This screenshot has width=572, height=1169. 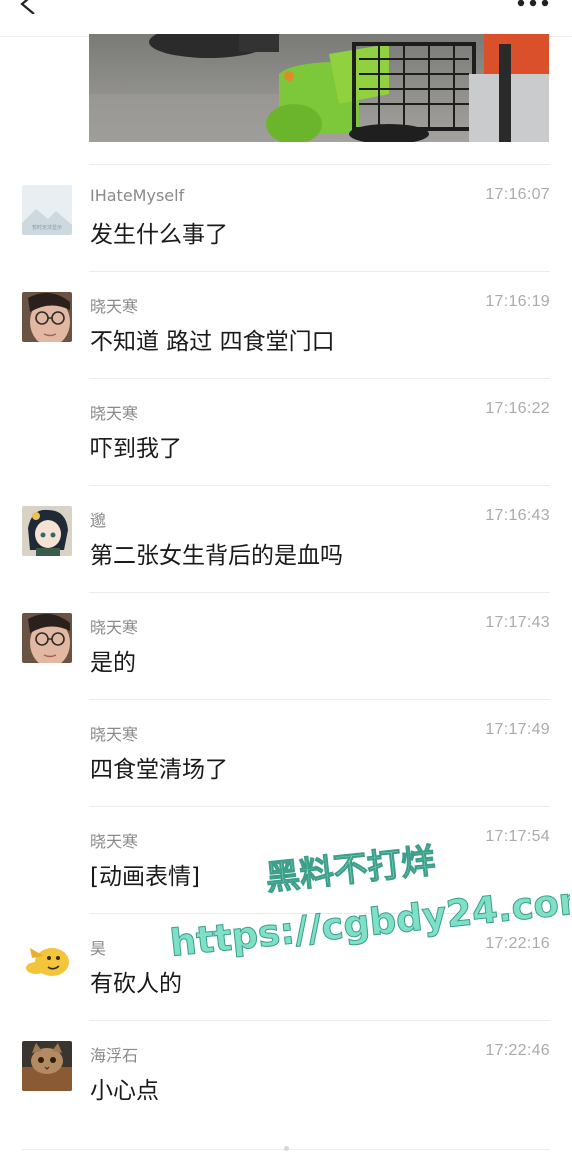 What do you see at coordinates (517, 1050) in the screenshot?
I see `message-time: 17:22:46` at bounding box center [517, 1050].